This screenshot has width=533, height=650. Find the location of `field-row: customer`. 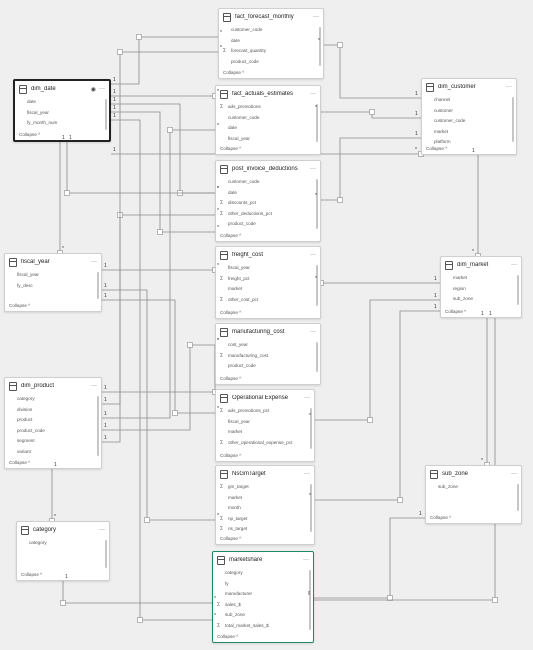

field-row: customer is located at coordinates (469, 111).